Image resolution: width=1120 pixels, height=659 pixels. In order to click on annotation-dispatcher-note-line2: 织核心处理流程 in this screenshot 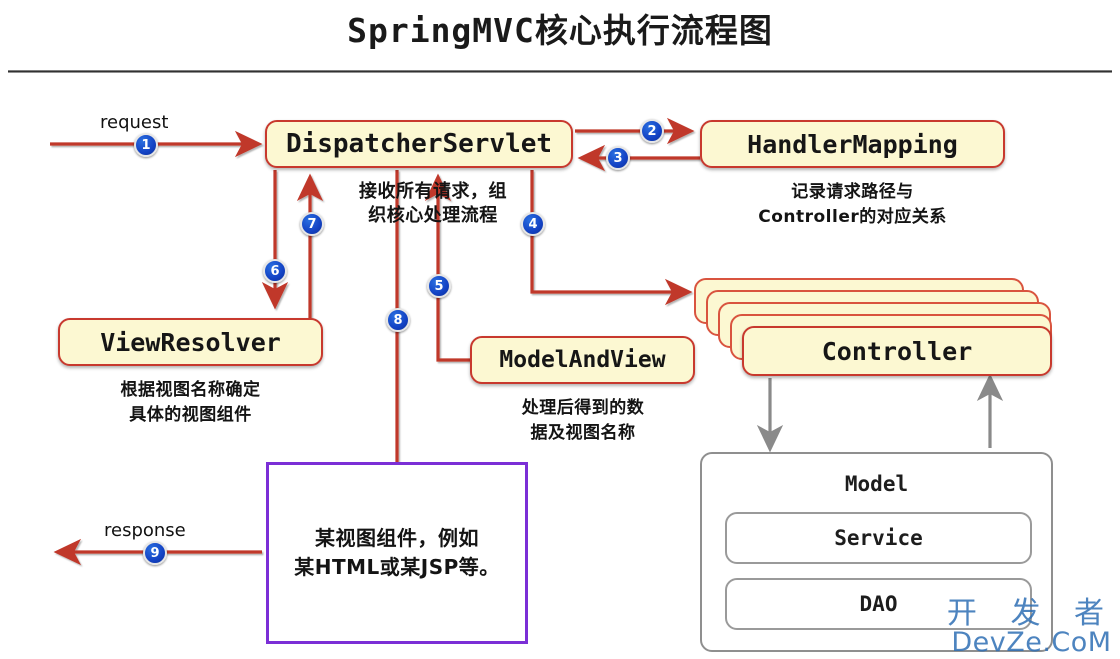, I will do `click(433, 216)`.